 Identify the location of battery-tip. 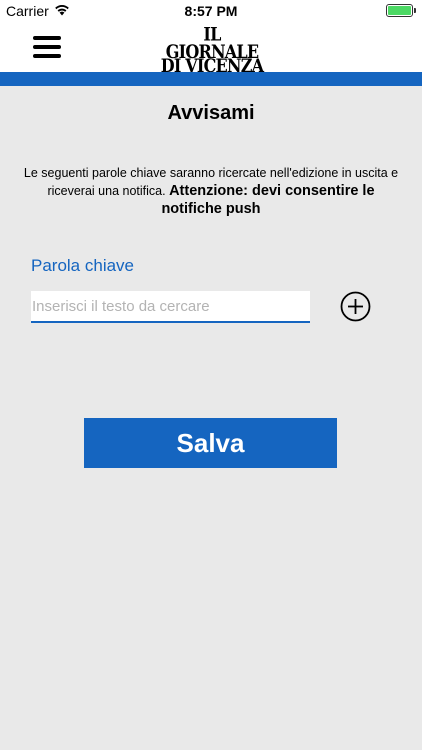
(415, 10).